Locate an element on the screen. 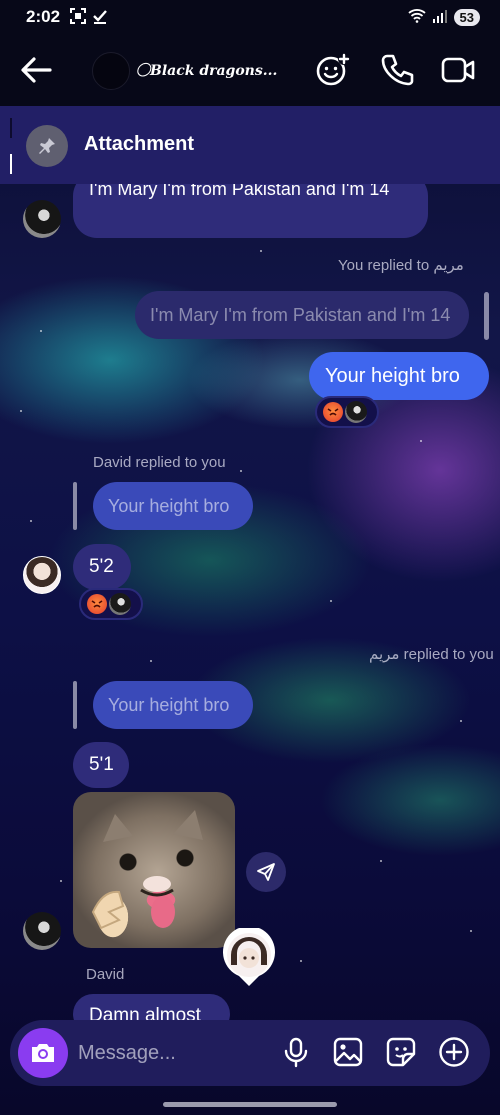 This screenshot has height=1115, width=500. pinned-position-indicator is located at coordinates (11, 146).